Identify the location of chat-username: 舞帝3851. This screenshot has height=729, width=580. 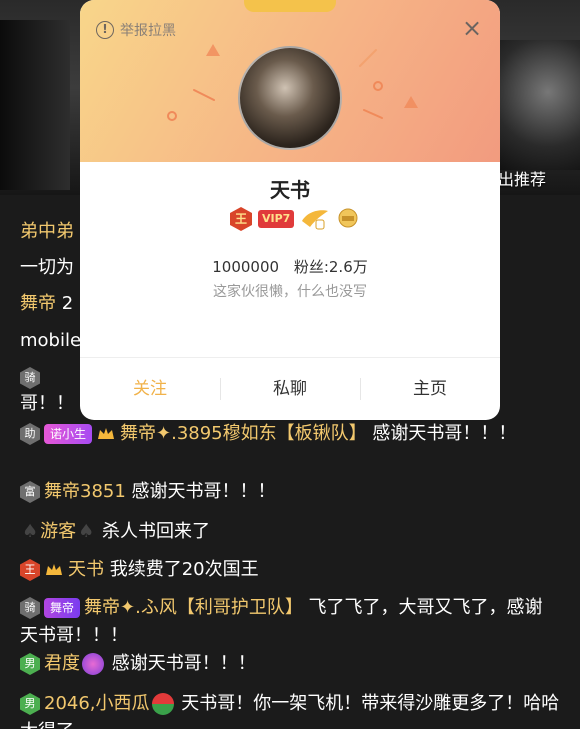
(85, 491).